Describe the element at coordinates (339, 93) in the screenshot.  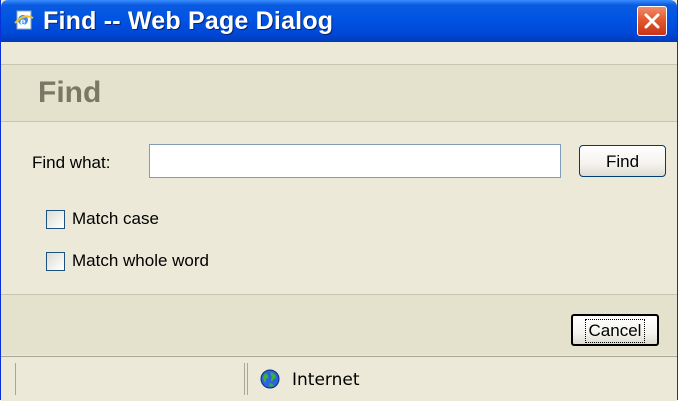
I see `dialog-header: Find` at that location.